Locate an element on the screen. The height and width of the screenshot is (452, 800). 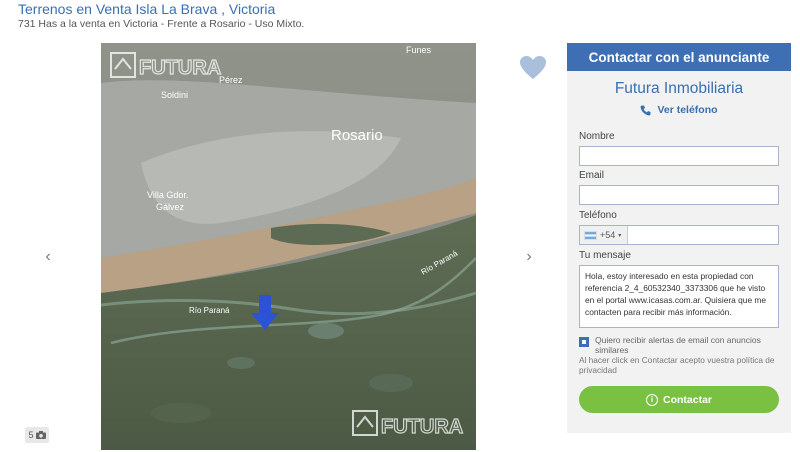
country-code-select: +54 ▾ is located at coordinates (604, 235).